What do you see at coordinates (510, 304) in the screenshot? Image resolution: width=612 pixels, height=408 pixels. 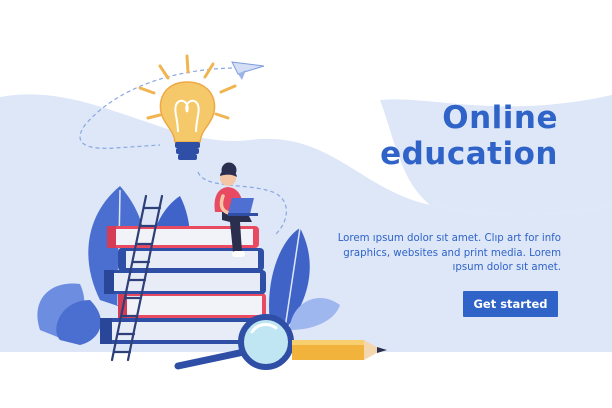 I see `get-started-button: Get started` at bounding box center [510, 304].